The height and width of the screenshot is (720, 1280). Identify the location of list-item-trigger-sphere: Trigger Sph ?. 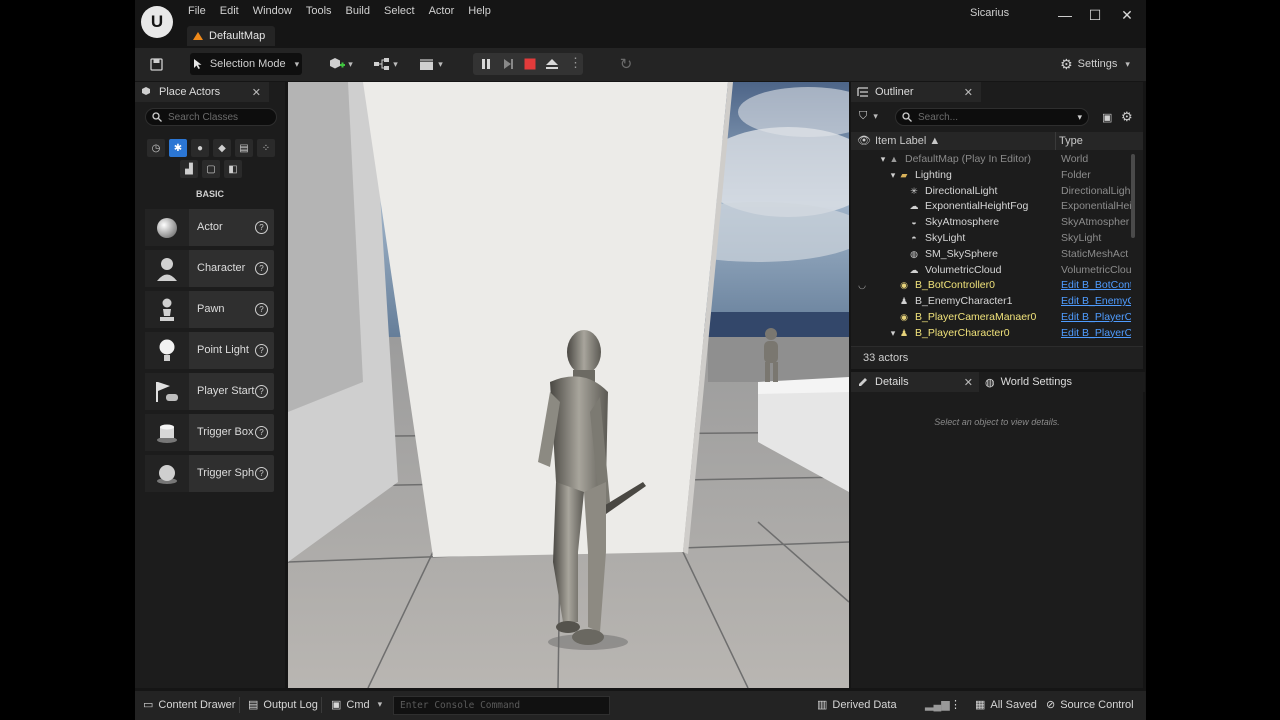
(209, 473).